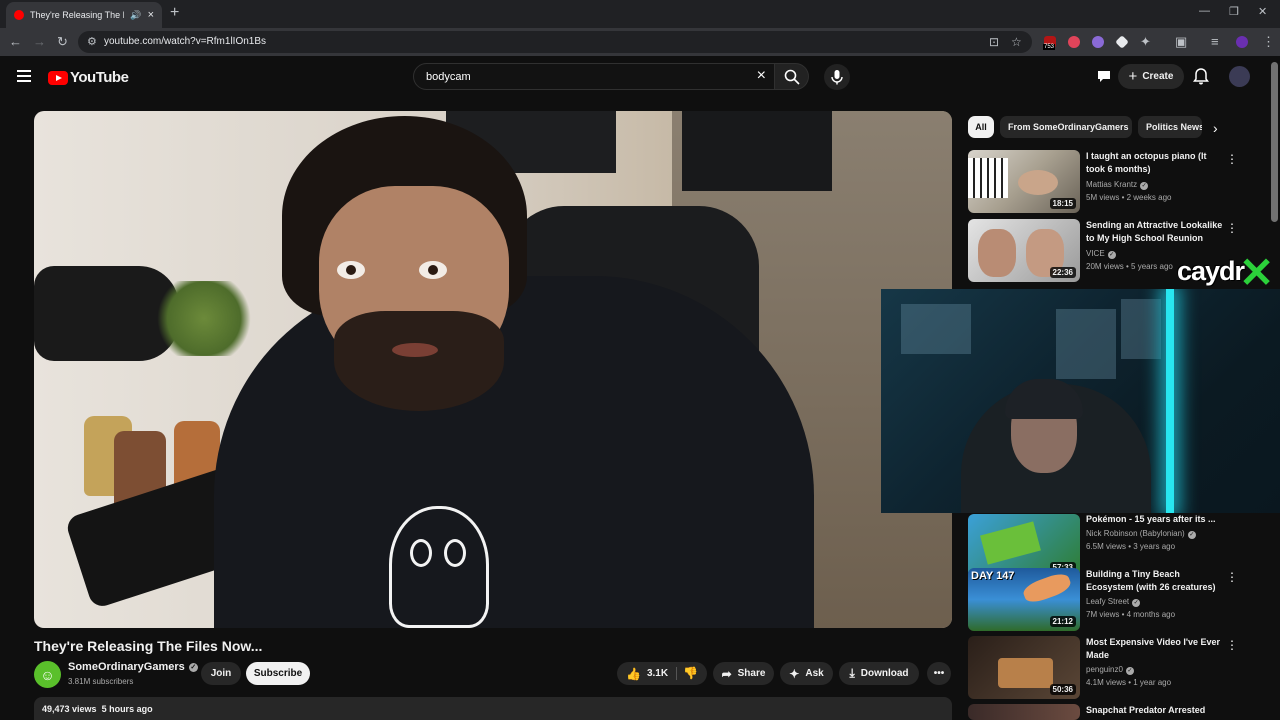  Describe the element at coordinates (1242, 42) in the screenshot. I see `profile-icon` at that location.